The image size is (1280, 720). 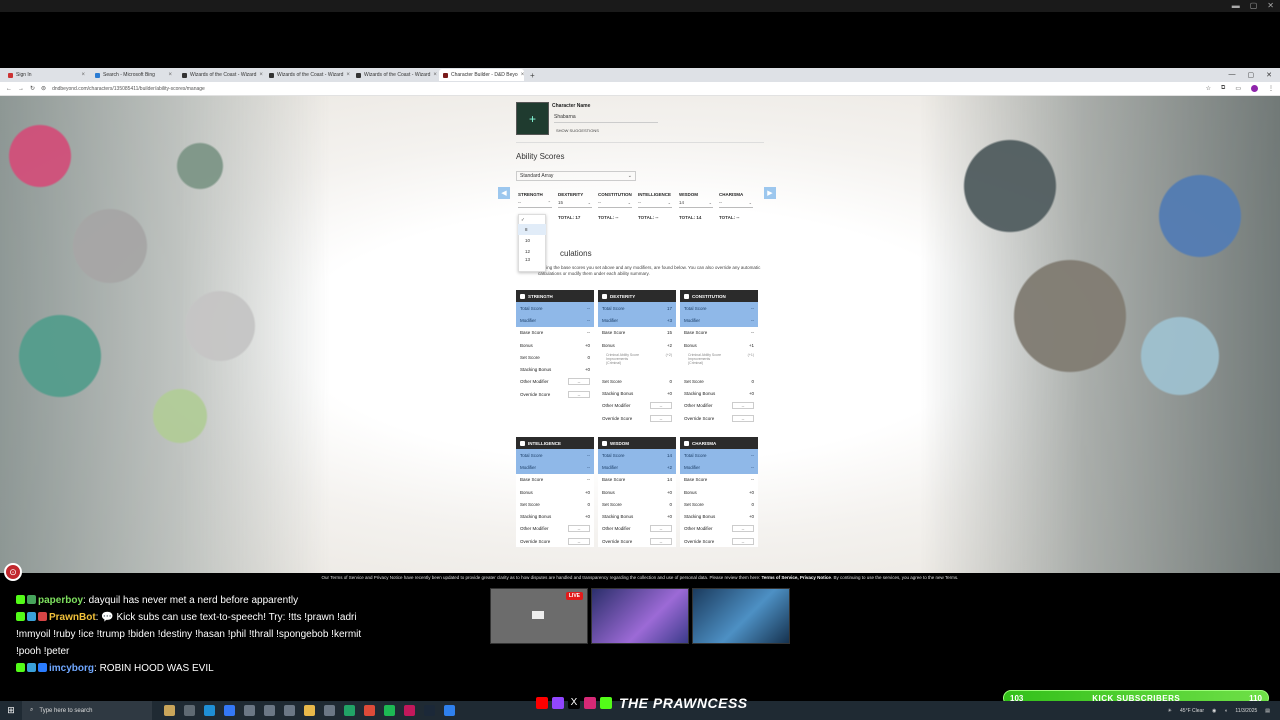 I want to click on back-icon: ←, so click(x=9, y=89).